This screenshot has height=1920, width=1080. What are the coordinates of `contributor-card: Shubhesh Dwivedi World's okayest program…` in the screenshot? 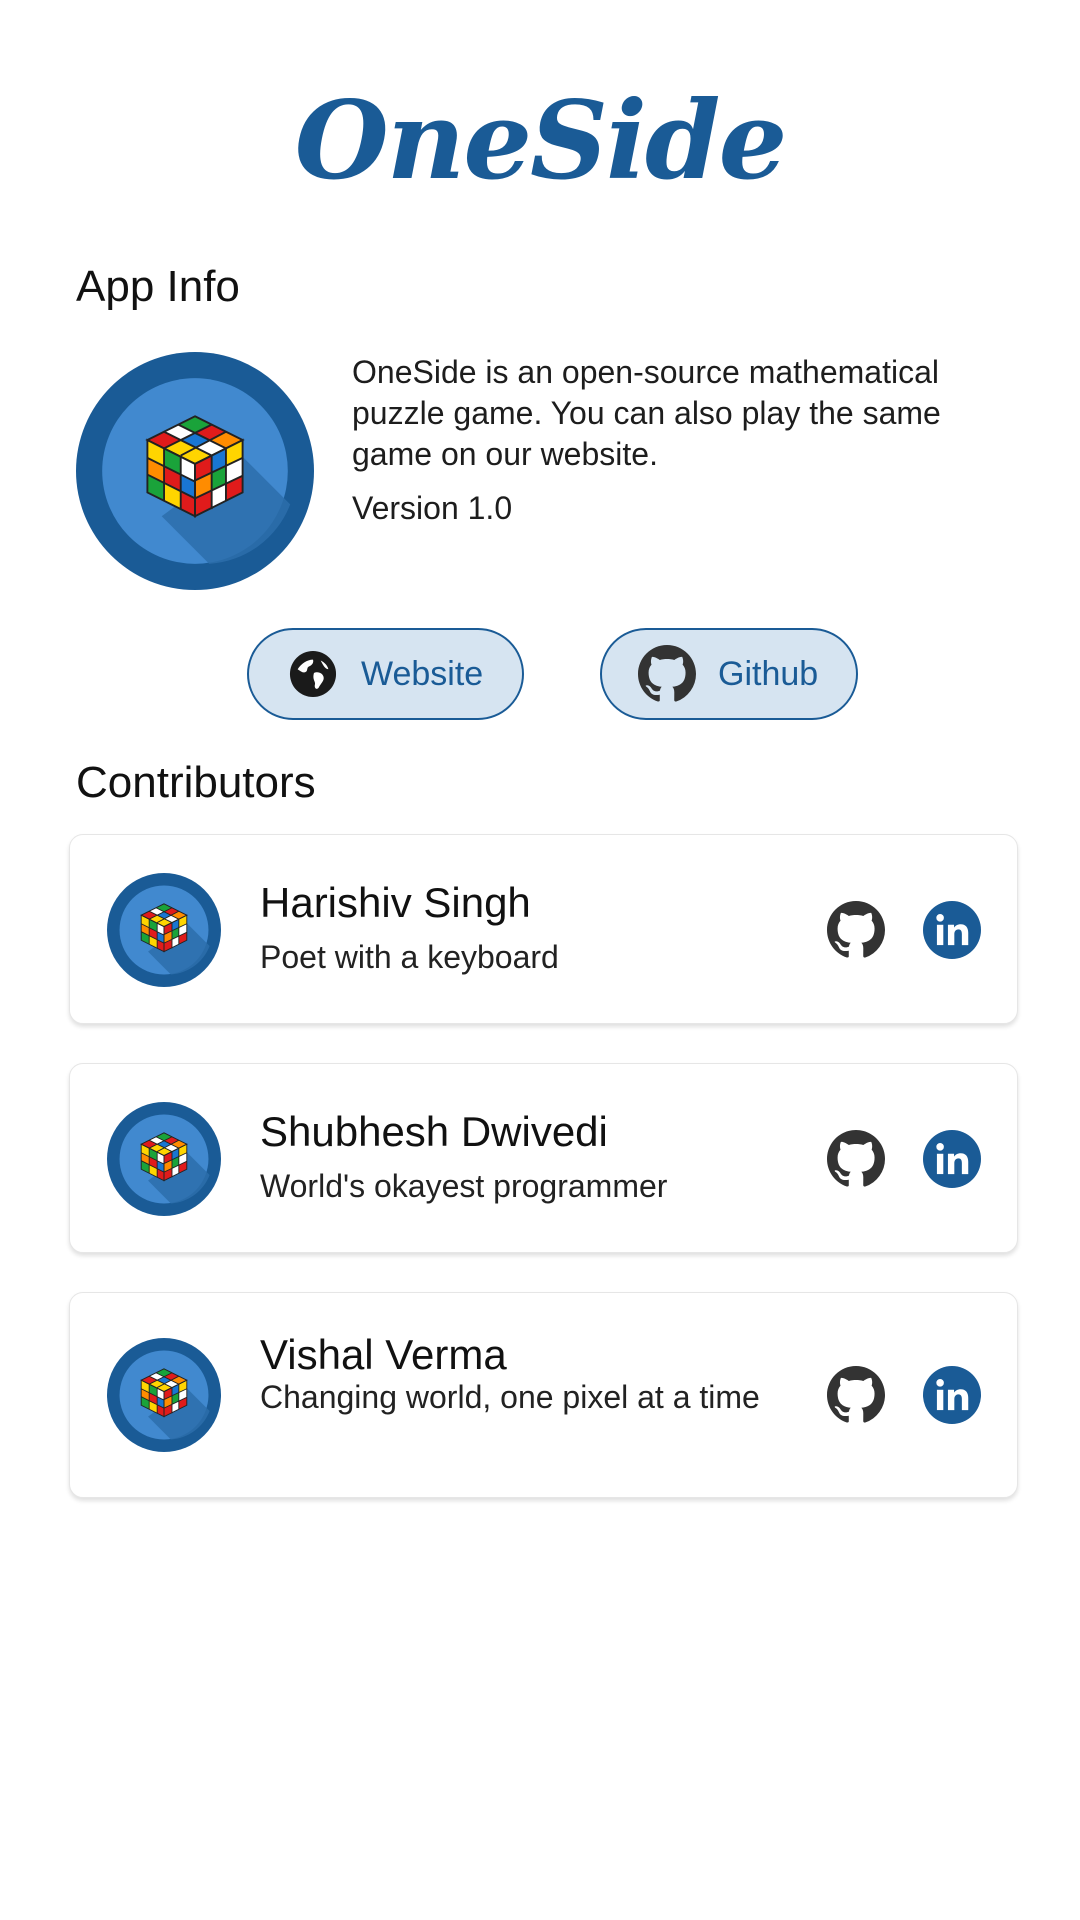 It's located at (543, 1158).